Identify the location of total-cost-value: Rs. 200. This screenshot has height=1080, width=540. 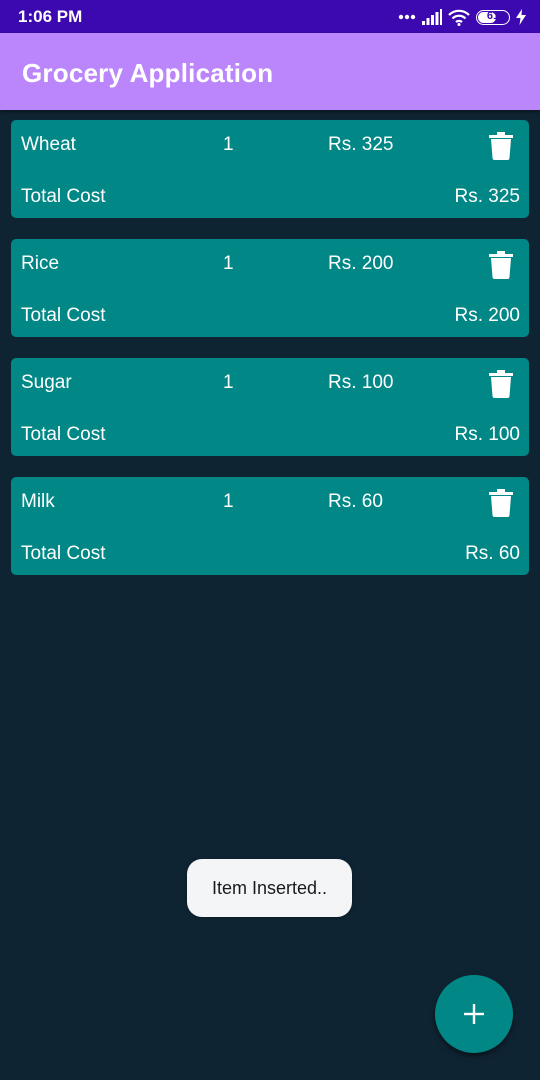
(487, 315).